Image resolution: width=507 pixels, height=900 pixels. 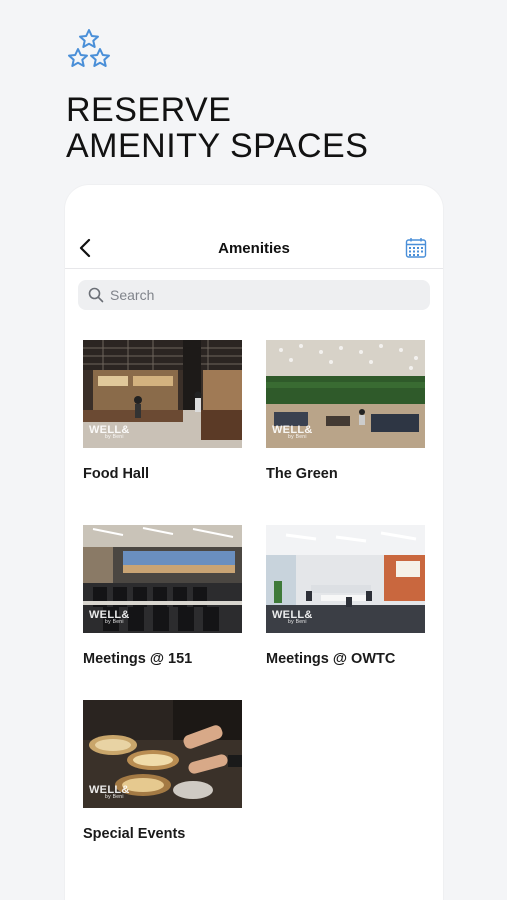 What do you see at coordinates (162, 394) in the screenshot?
I see `food-hall-photo: WELL& by Beni` at bounding box center [162, 394].